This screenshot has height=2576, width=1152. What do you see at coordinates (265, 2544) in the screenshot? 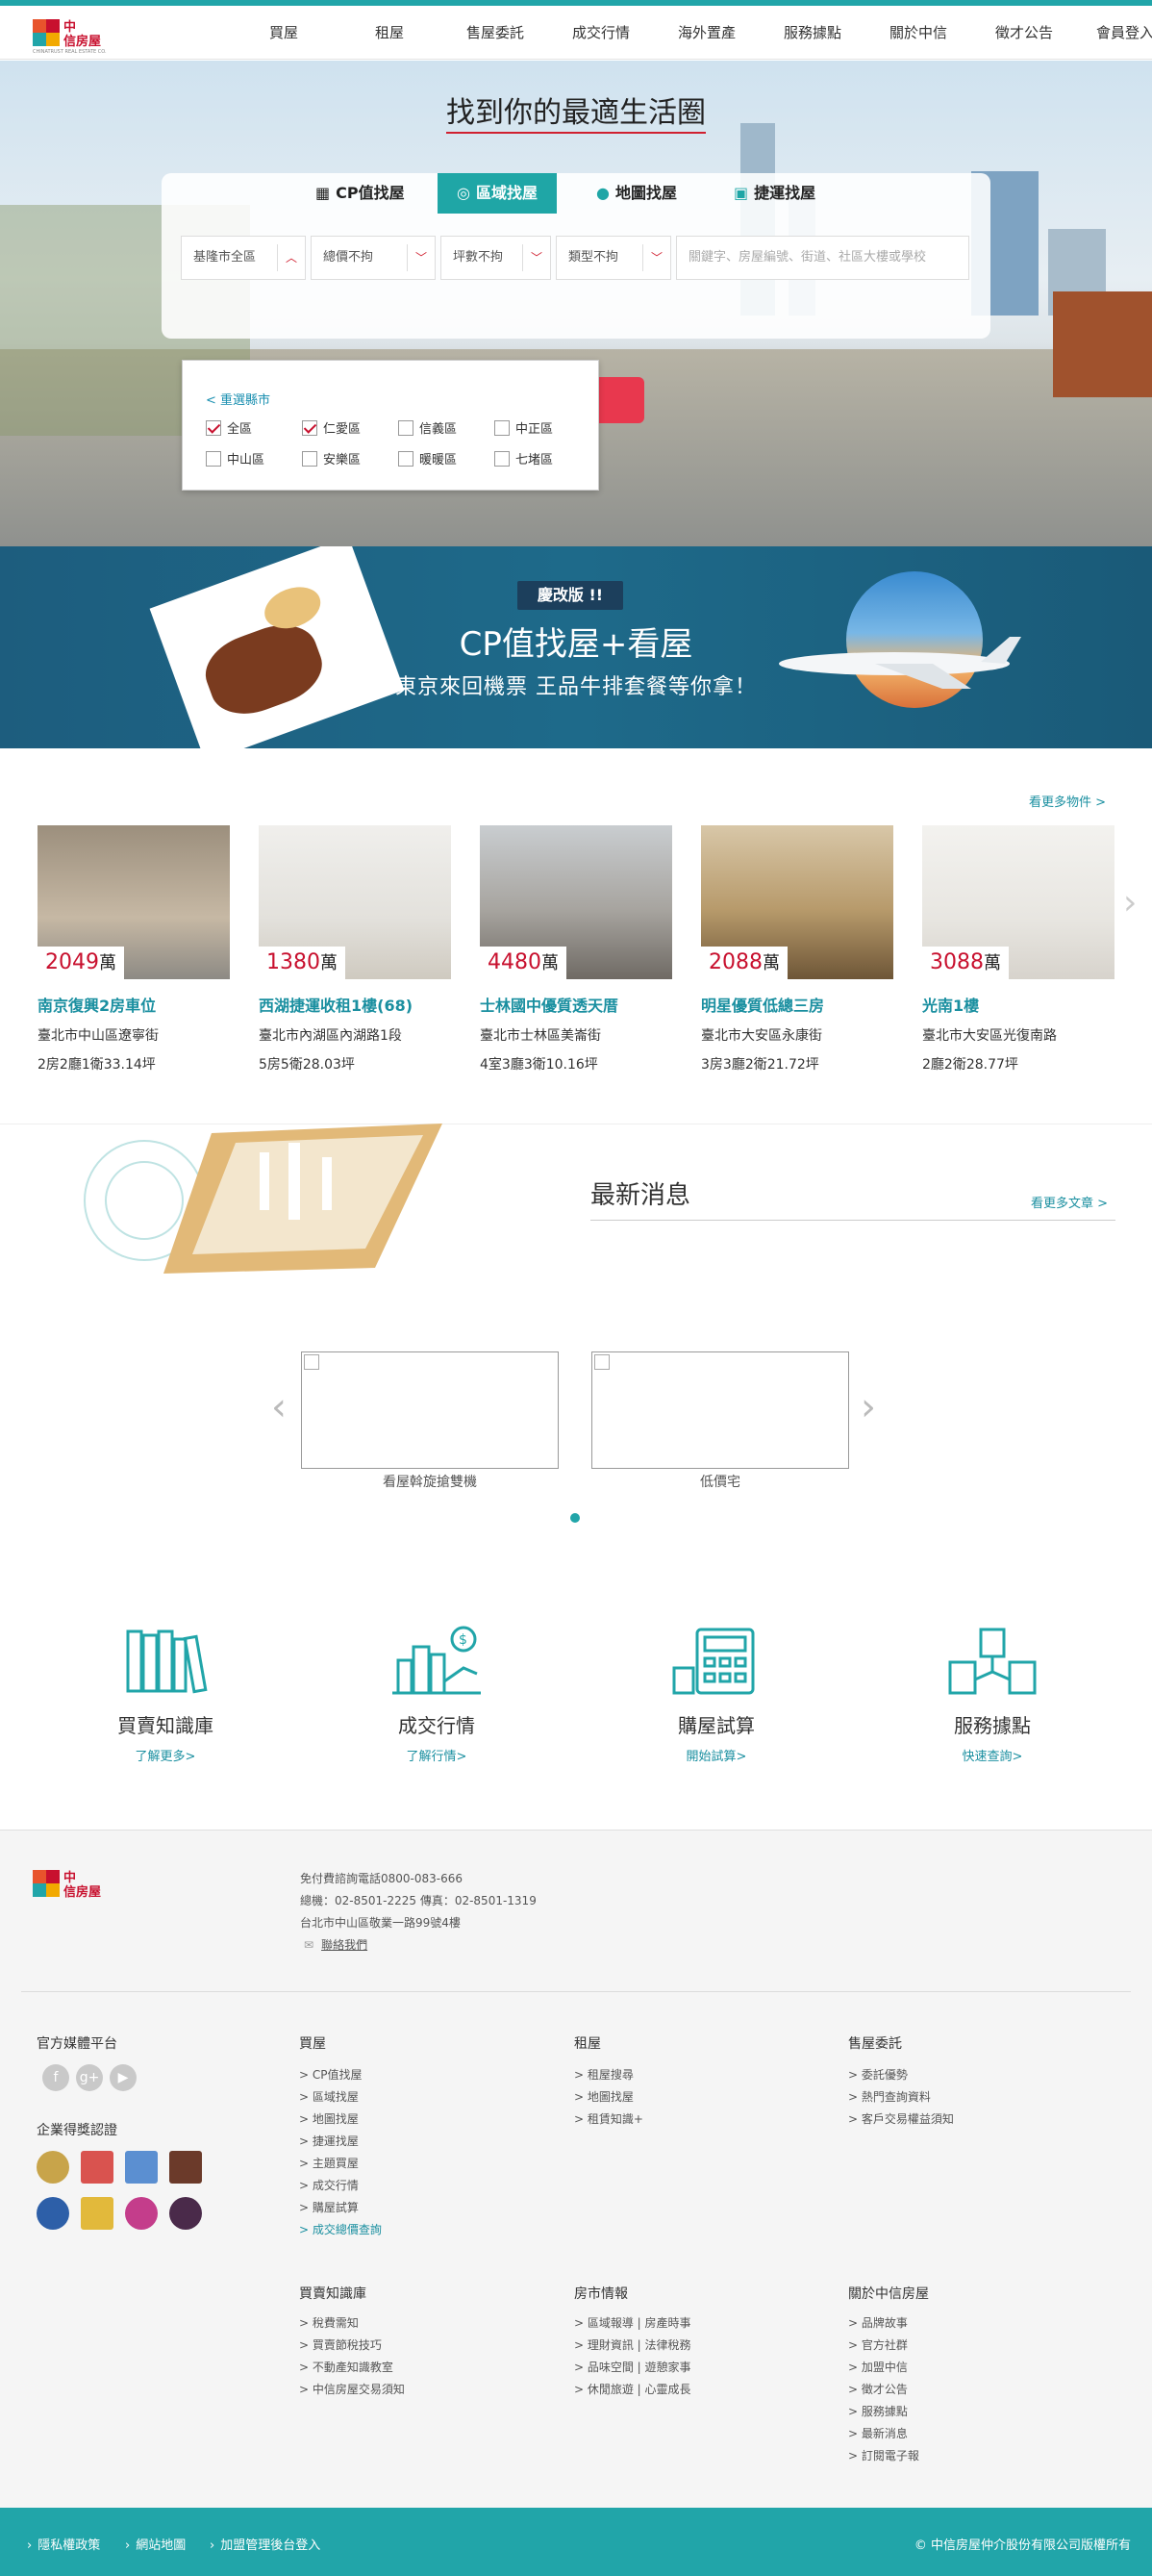
I see `franchise-login-link: › 加盟管理後台登入` at bounding box center [265, 2544].